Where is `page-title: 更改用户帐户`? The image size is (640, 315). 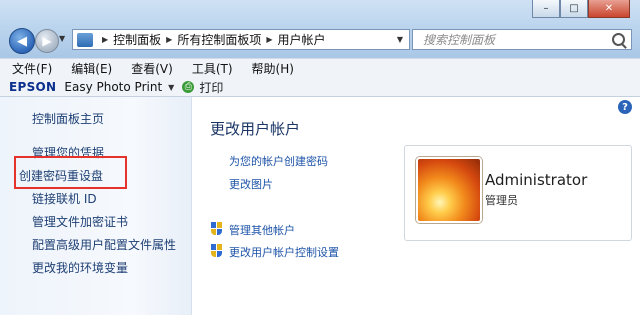
page-title: 更改用户帐户 is located at coordinates (255, 129).